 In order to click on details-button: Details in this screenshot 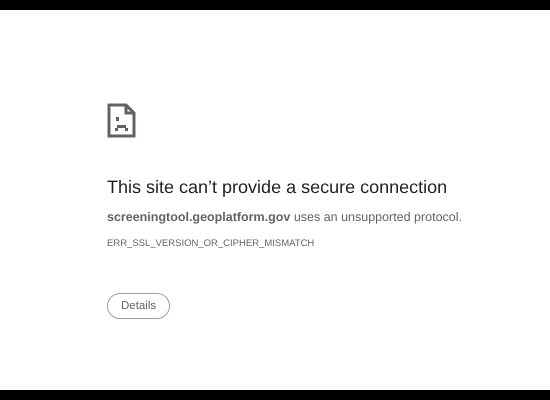, I will do `click(138, 306)`.